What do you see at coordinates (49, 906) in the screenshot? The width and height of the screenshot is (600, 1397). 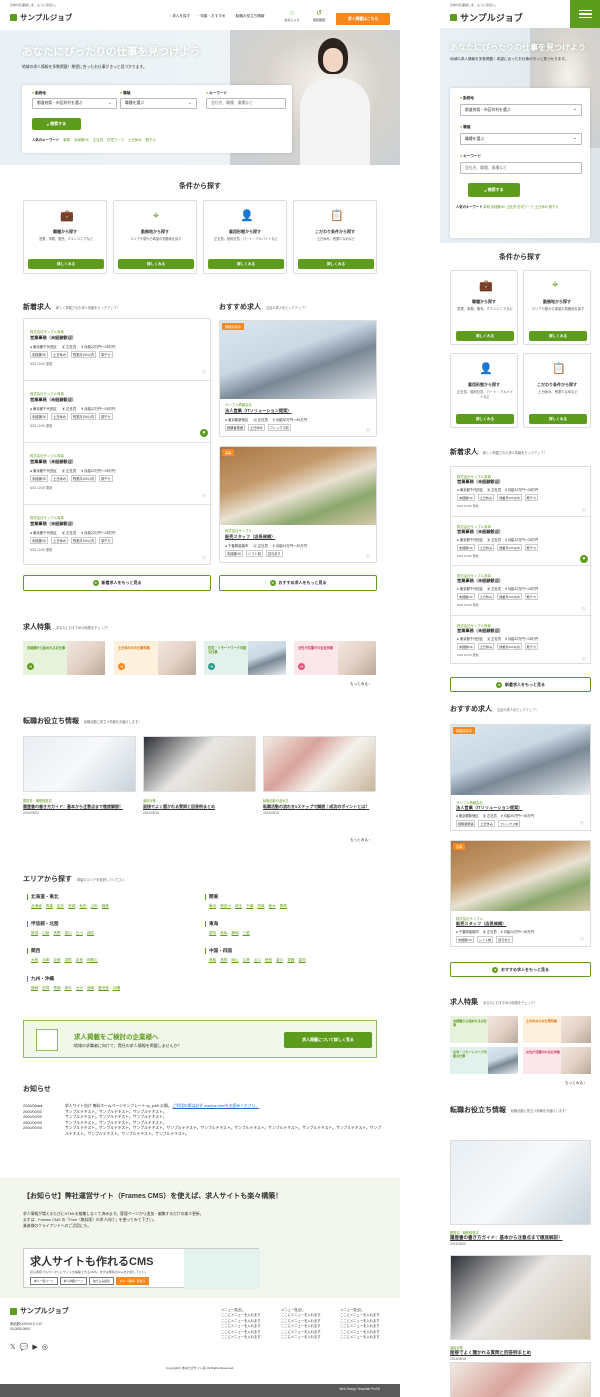 I see `area-link: 青森` at bounding box center [49, 906].